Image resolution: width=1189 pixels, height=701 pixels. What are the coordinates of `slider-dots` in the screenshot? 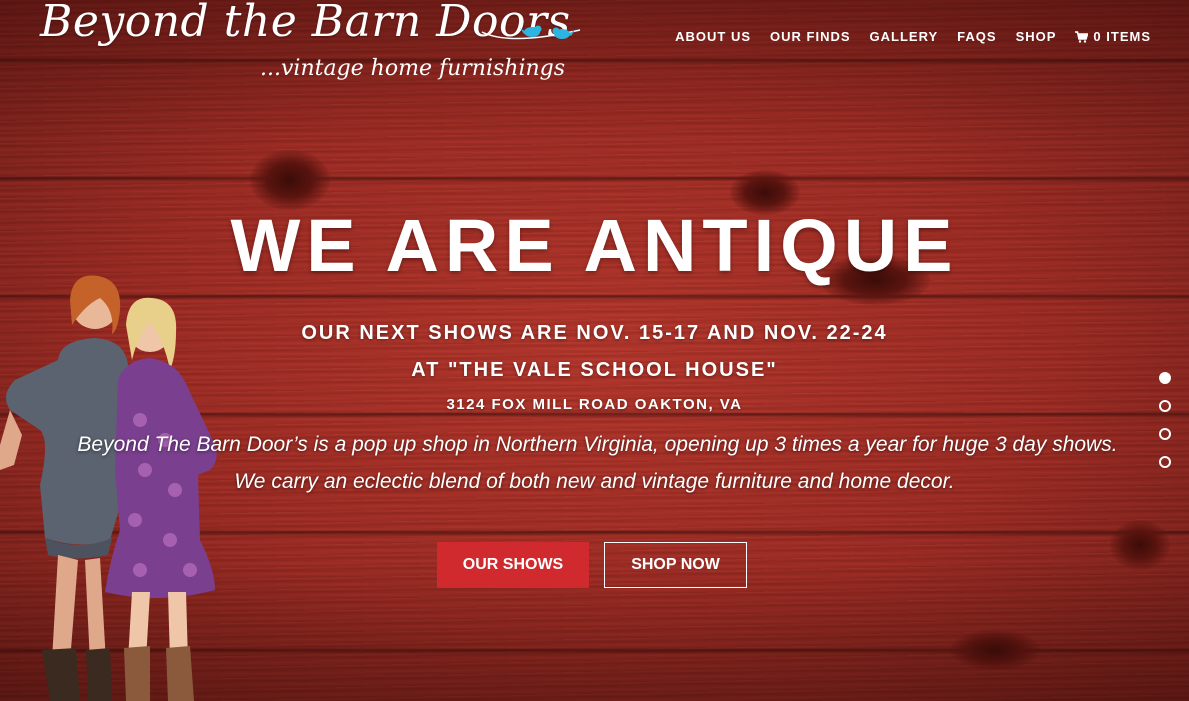 It's located at (1165, 428).